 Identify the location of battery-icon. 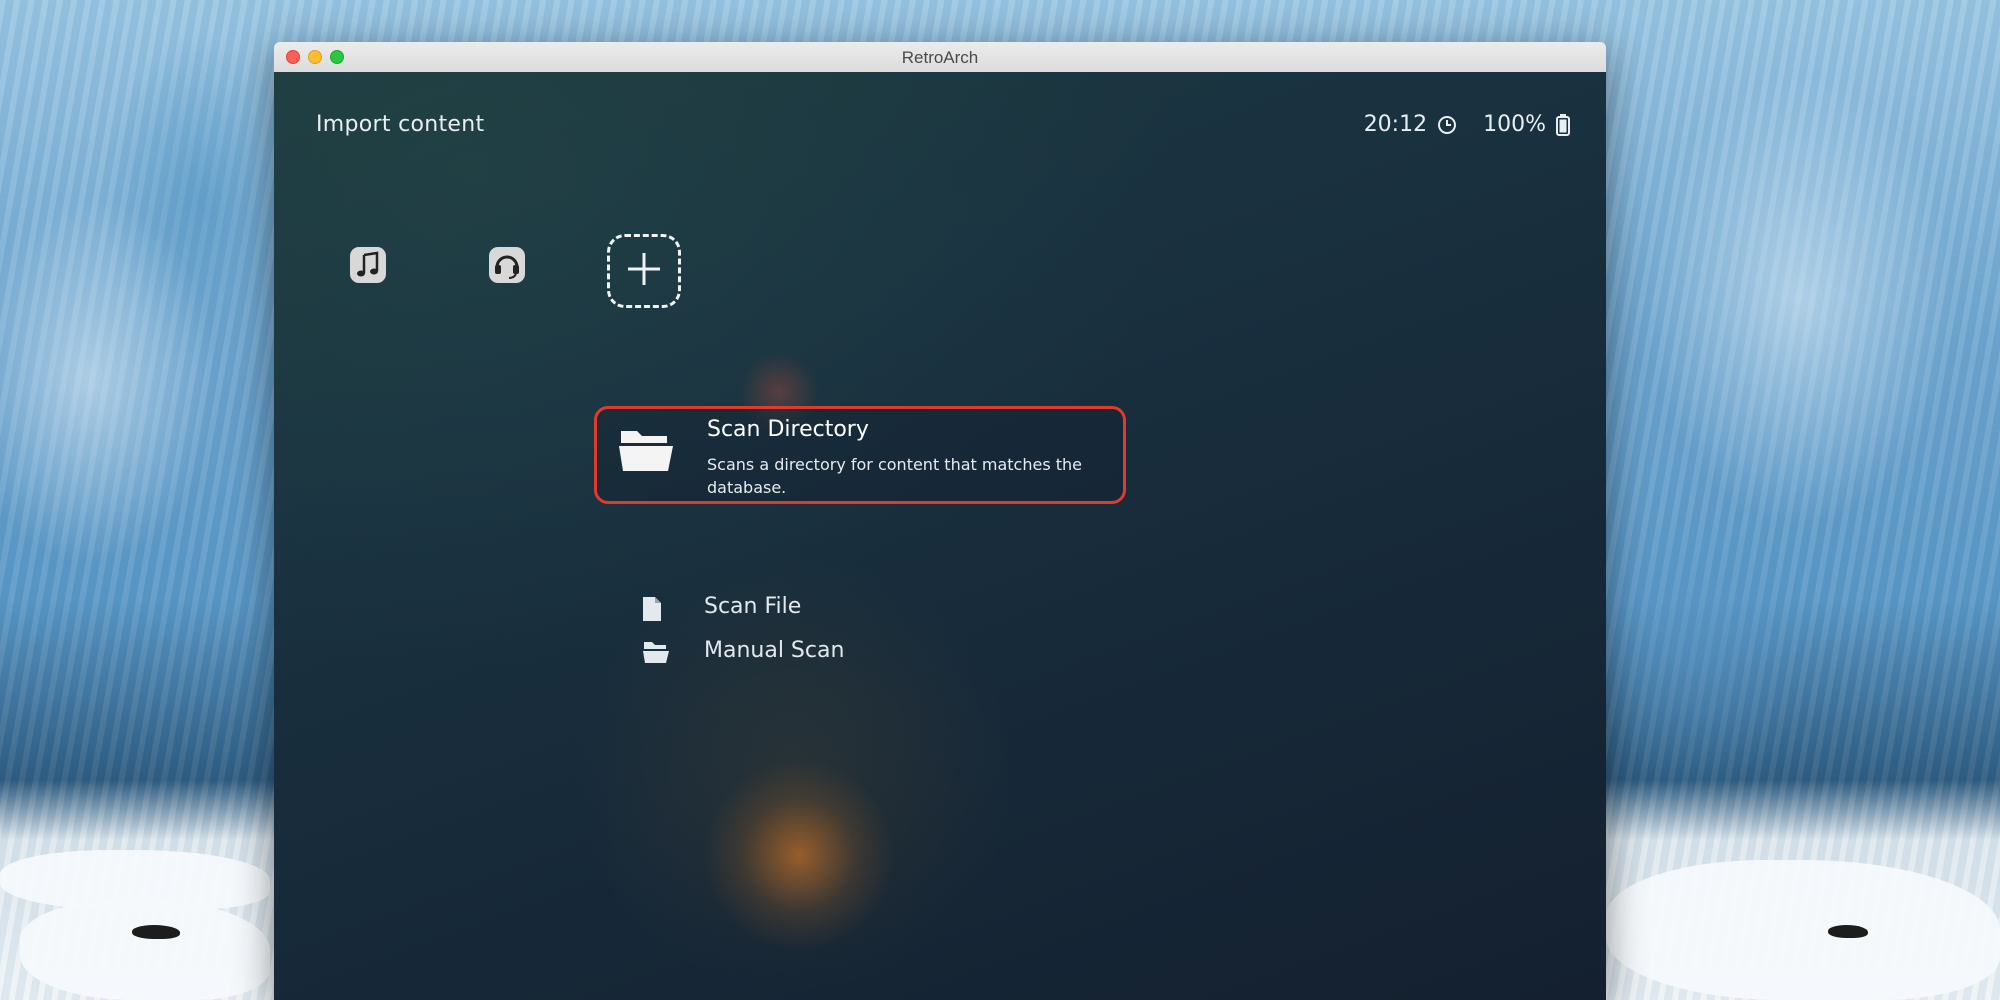
(1563, 124).